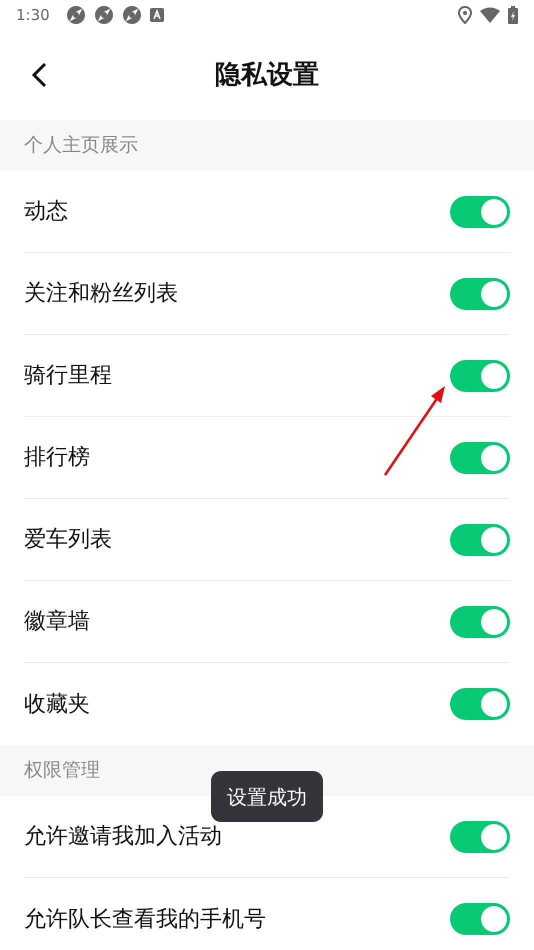 The height and width of the screenshot is (950, 534). Describe the element at coordinates (490, 15) in the screenshot. I see `wifi-icon` at that location.